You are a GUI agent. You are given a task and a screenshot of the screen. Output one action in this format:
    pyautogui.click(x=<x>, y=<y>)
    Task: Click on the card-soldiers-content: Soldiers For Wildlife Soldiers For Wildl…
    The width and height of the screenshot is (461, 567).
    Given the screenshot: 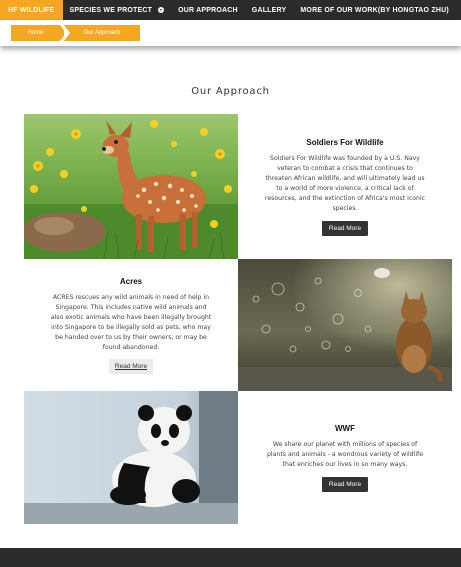 What is the action you would take?
    pyautogui.click(x=345, y=186)
    